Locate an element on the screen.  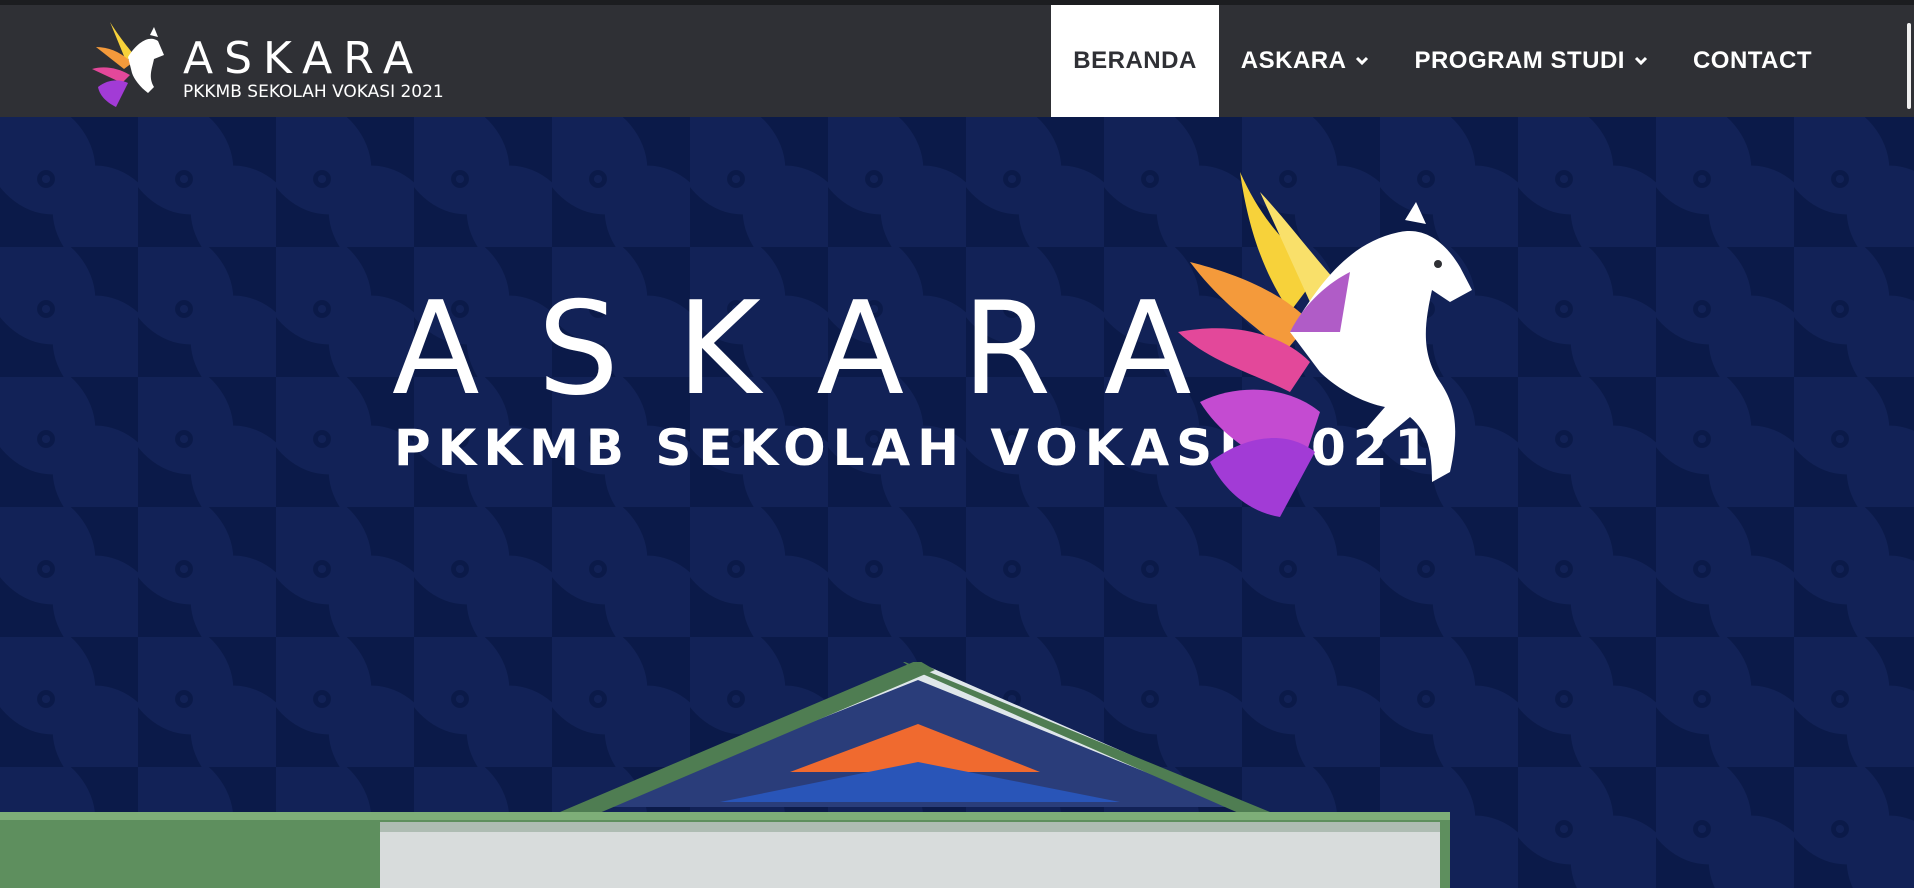
nav-beranda: BERANDA is located at coordinates (1135, 61).